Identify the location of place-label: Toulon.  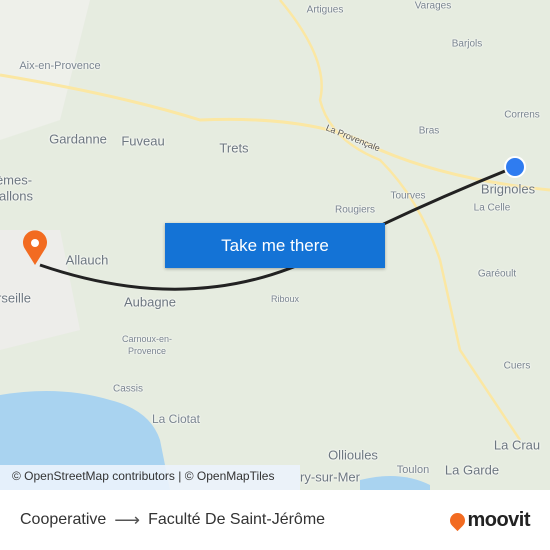
(413, 470).